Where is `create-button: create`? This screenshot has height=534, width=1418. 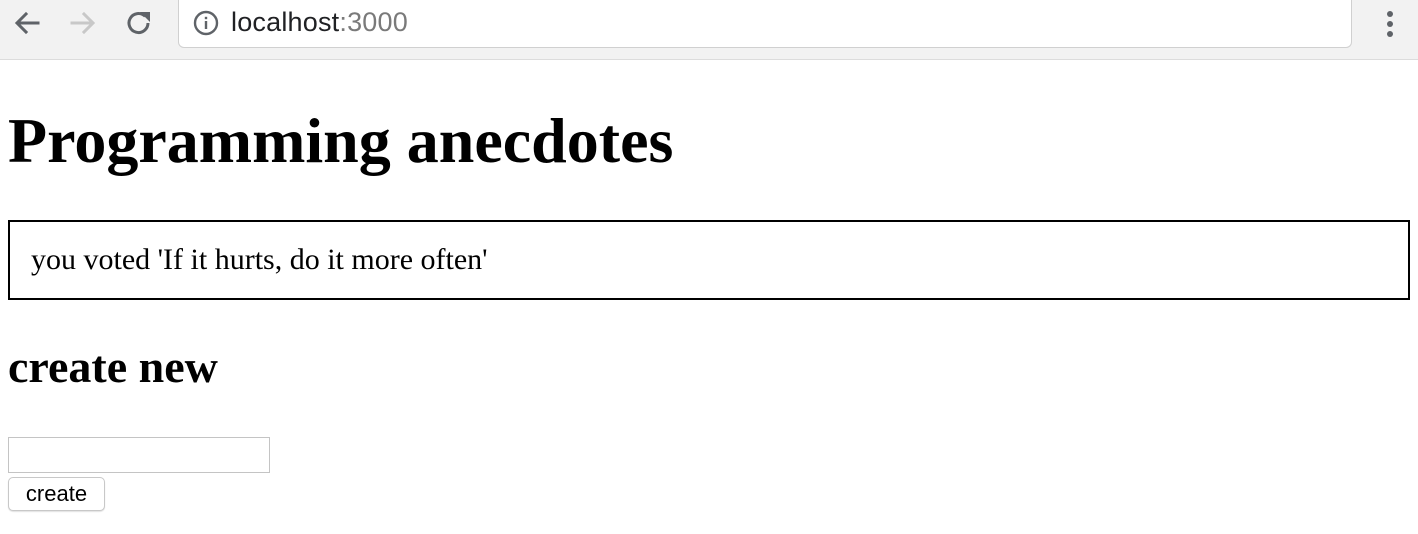
create-button: create is located at coordinates (56, 494).